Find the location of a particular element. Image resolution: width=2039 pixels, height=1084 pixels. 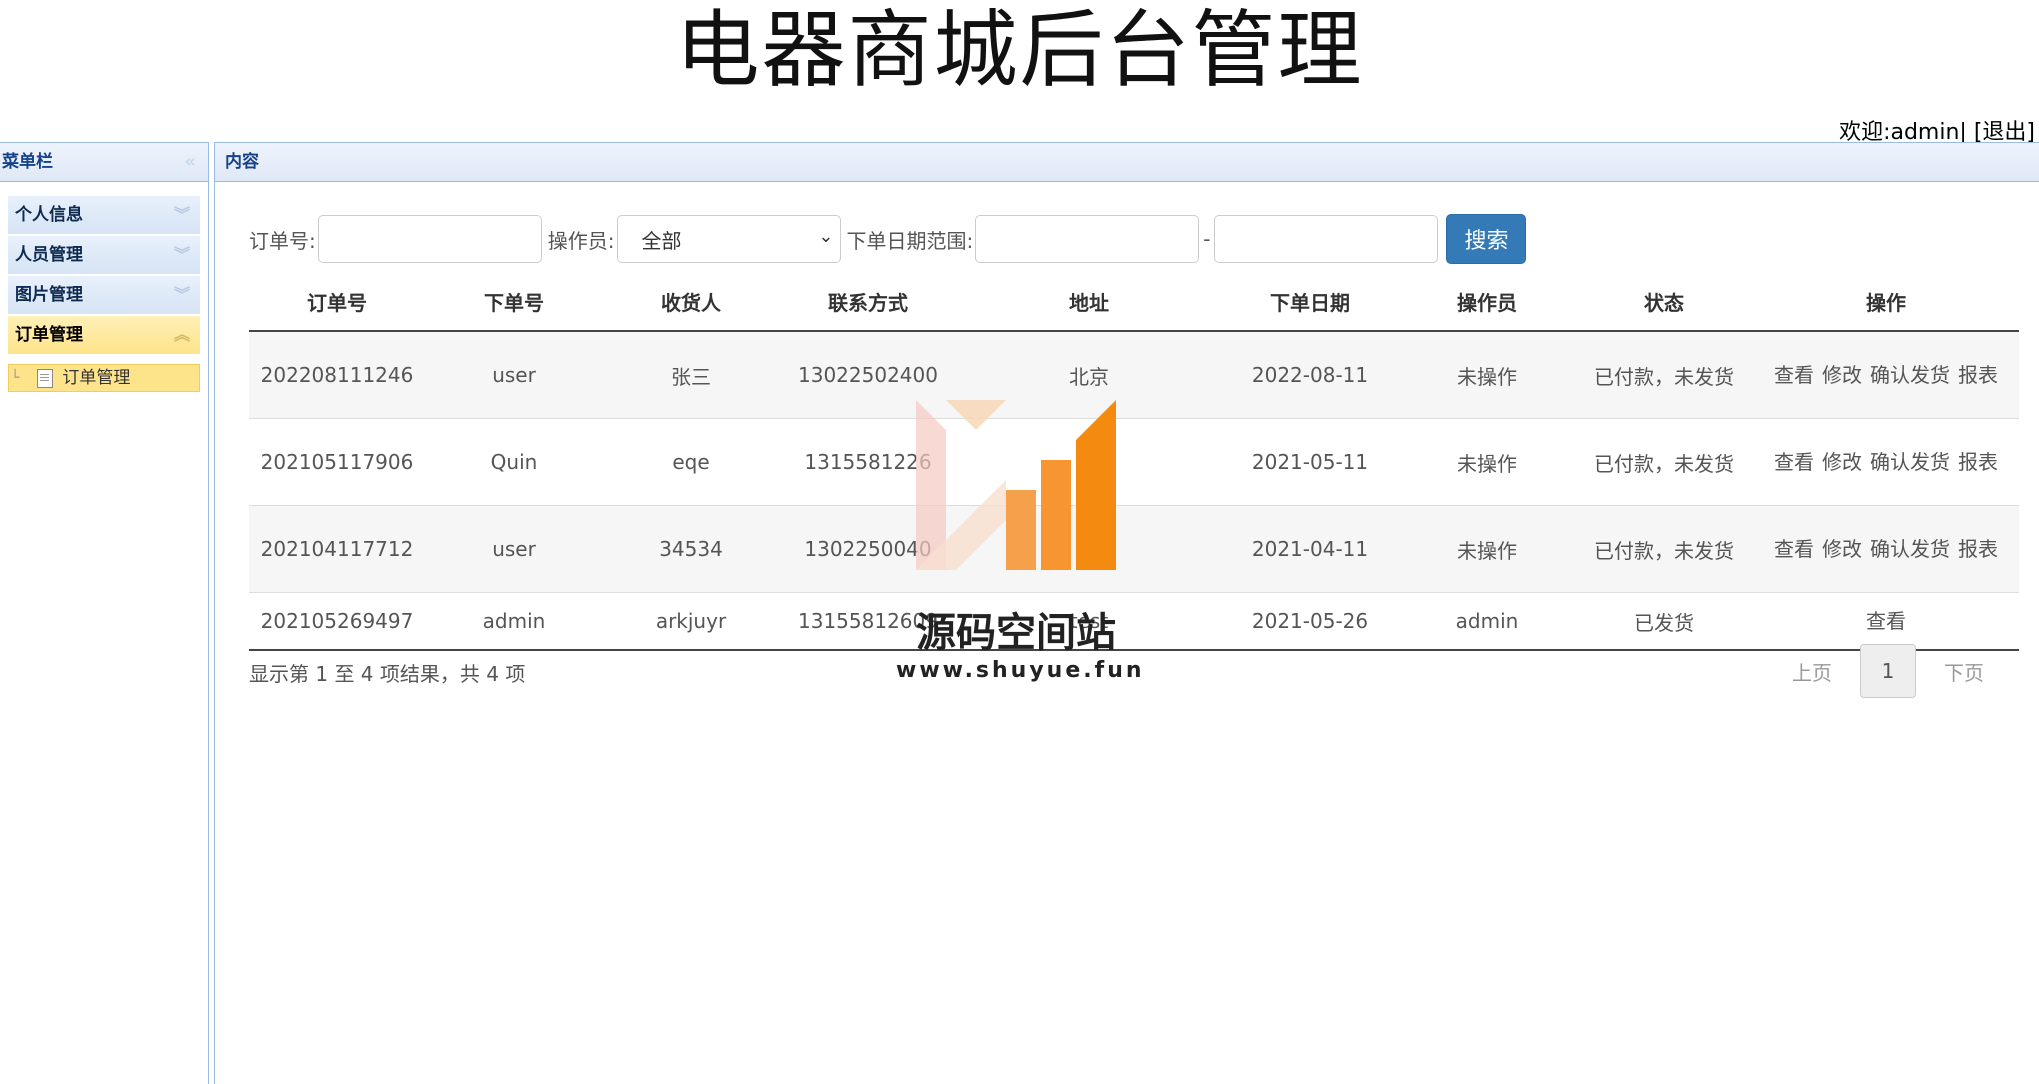

sidebar-item-profile: 个人信息 ︾ is located at coordinates (104, 216).